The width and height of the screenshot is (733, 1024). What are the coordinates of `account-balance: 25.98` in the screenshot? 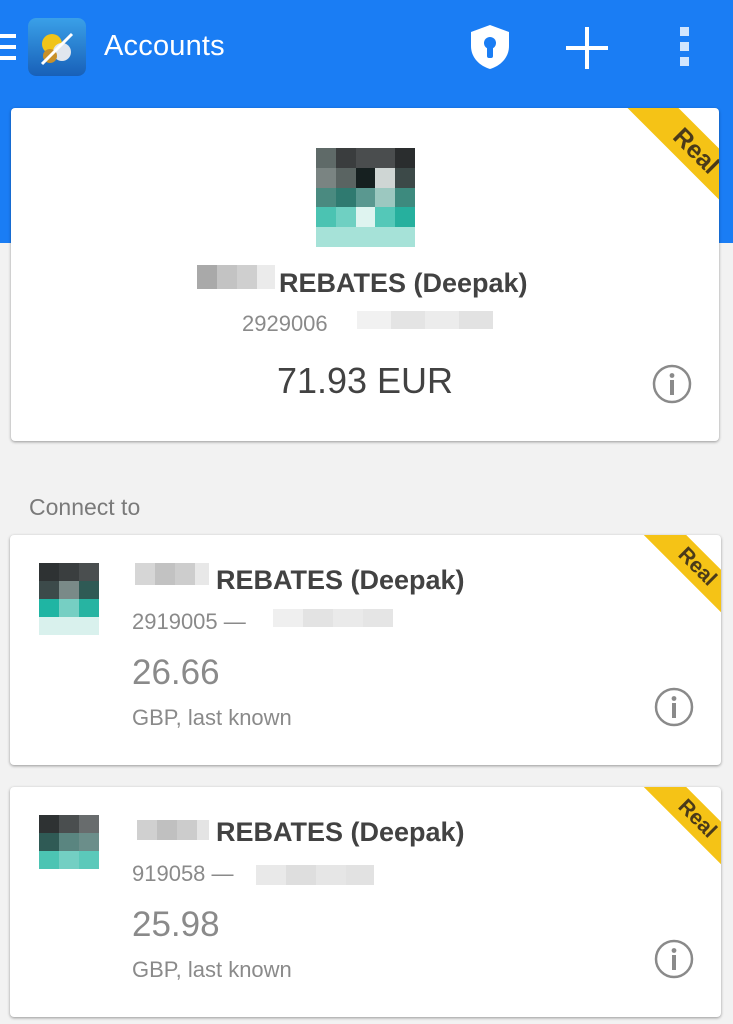 It's located at (176, 924).